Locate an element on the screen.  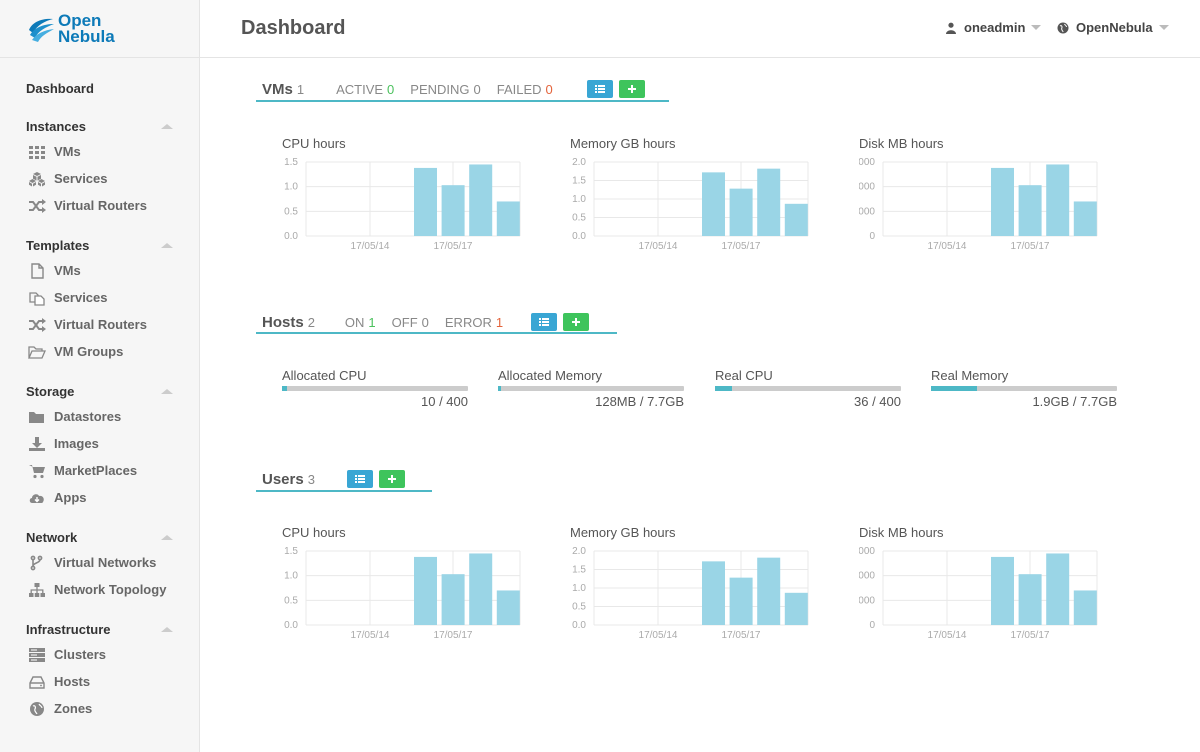
vms-list-button is located at coordinates (599, 89).